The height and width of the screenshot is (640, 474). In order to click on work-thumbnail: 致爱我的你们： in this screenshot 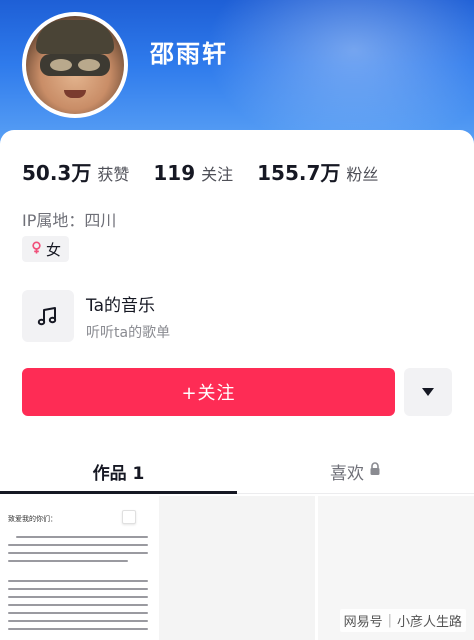, I will do `click(78, 568)`.